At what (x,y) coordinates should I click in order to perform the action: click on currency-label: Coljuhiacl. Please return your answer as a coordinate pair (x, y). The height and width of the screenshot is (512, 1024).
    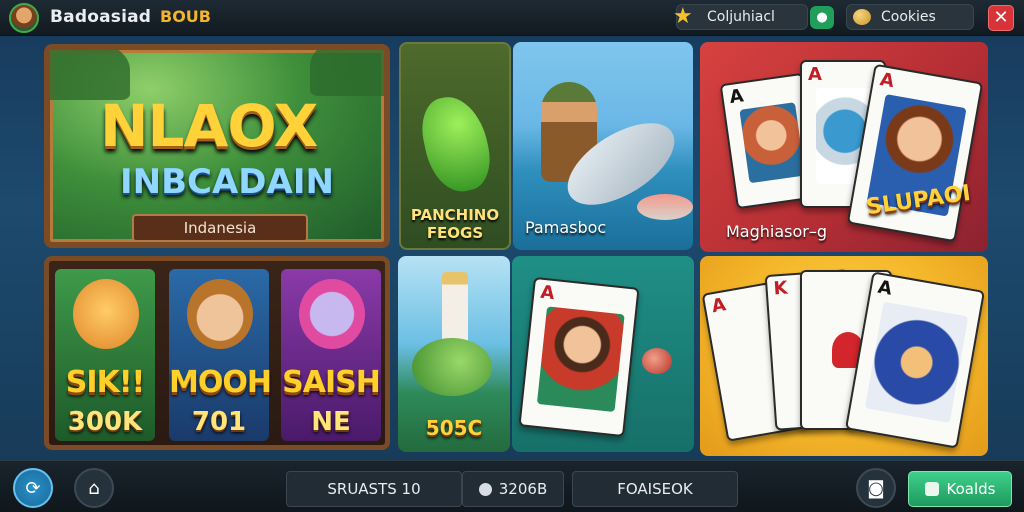
    Looking at the image, I should click on (741, 17).